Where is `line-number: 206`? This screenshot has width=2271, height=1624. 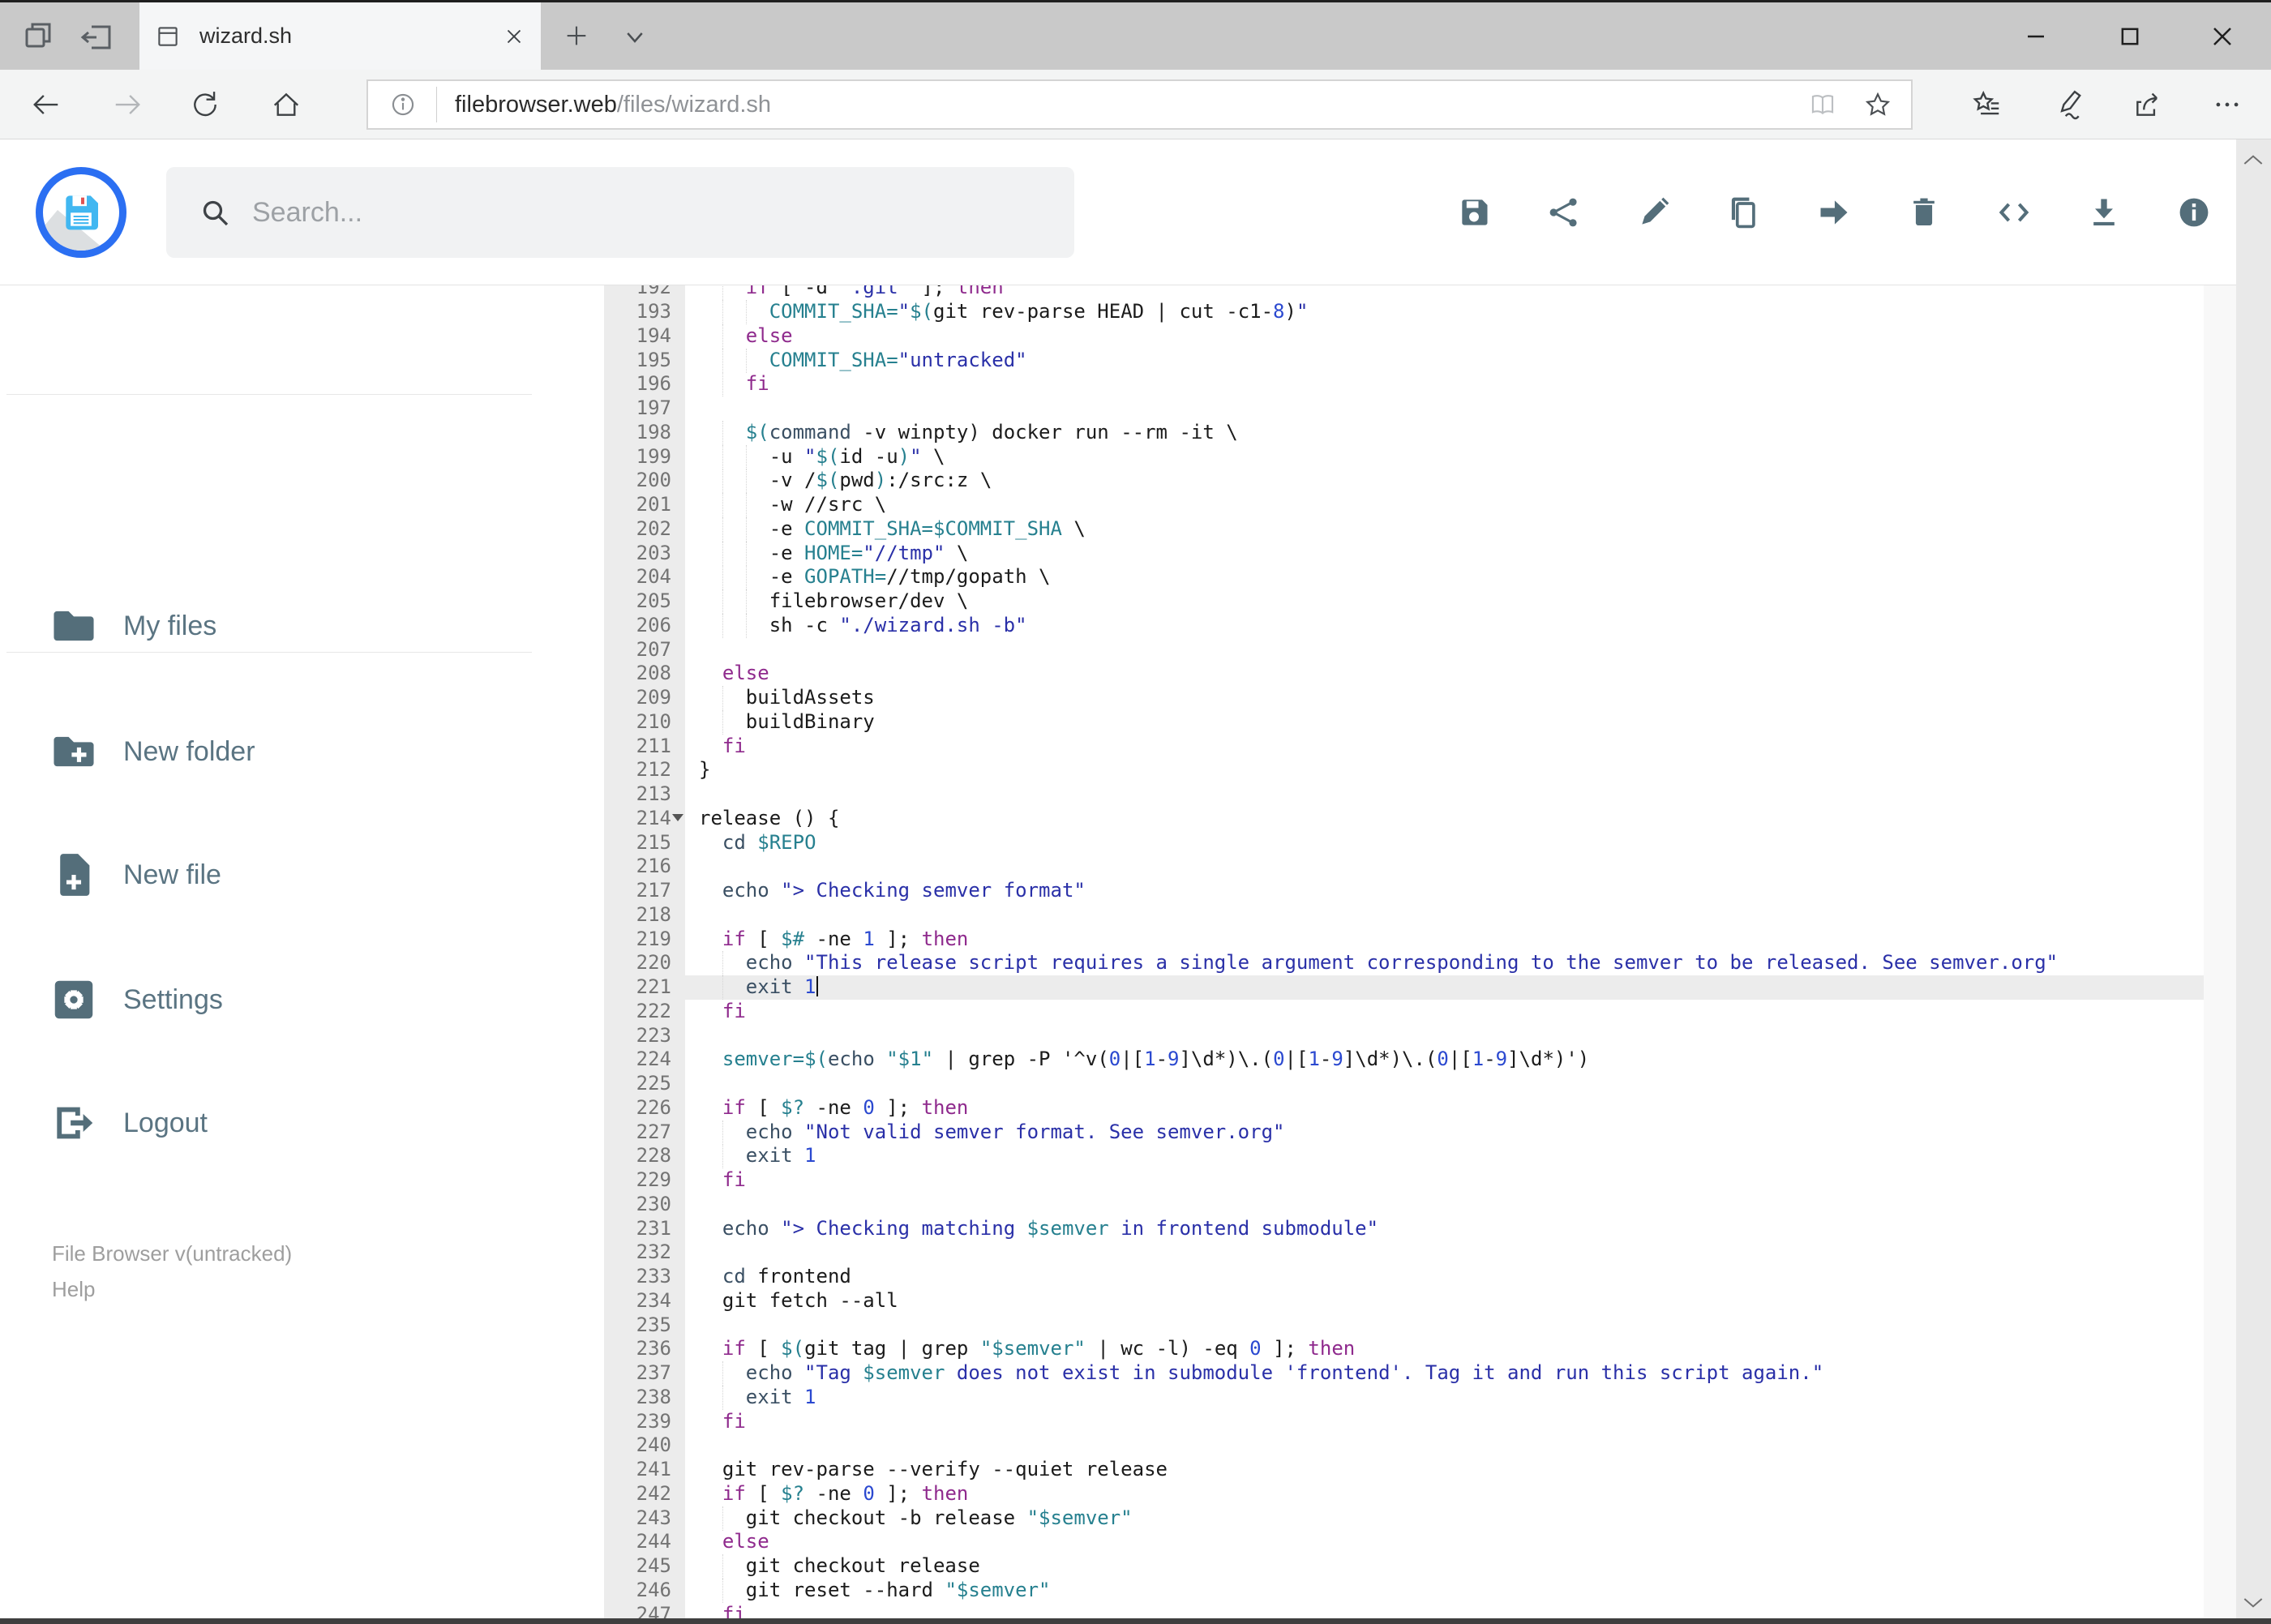
line-number: 206 is located at coordinates (654, 625).